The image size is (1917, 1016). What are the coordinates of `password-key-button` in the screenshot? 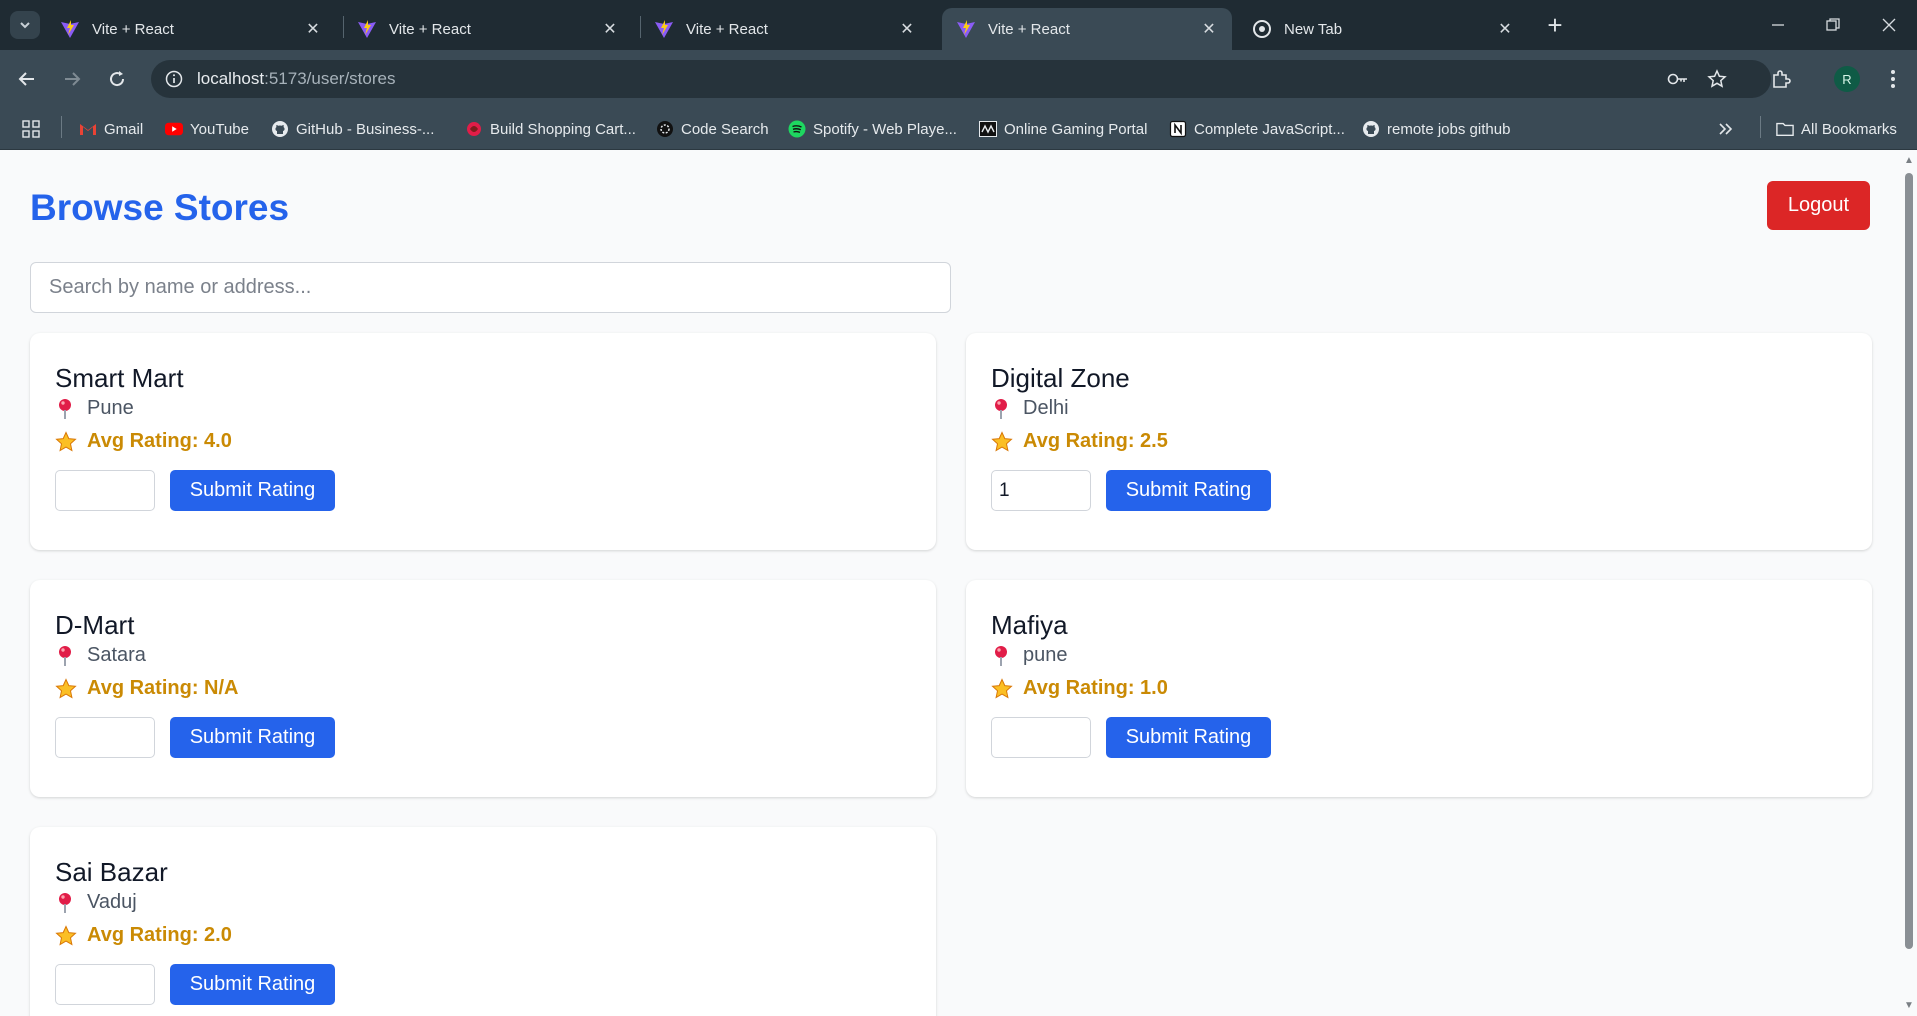 It's located at (1678, 79).